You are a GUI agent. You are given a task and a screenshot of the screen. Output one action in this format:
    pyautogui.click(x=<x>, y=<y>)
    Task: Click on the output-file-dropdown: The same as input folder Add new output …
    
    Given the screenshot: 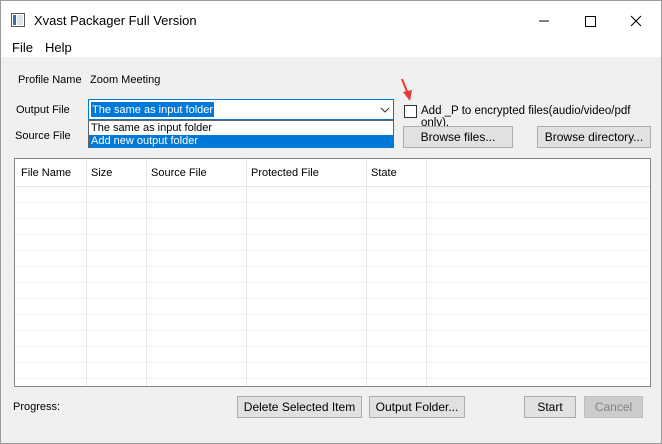 What is the action you would take?
    pyautogui.click(x=241, y=134)
    